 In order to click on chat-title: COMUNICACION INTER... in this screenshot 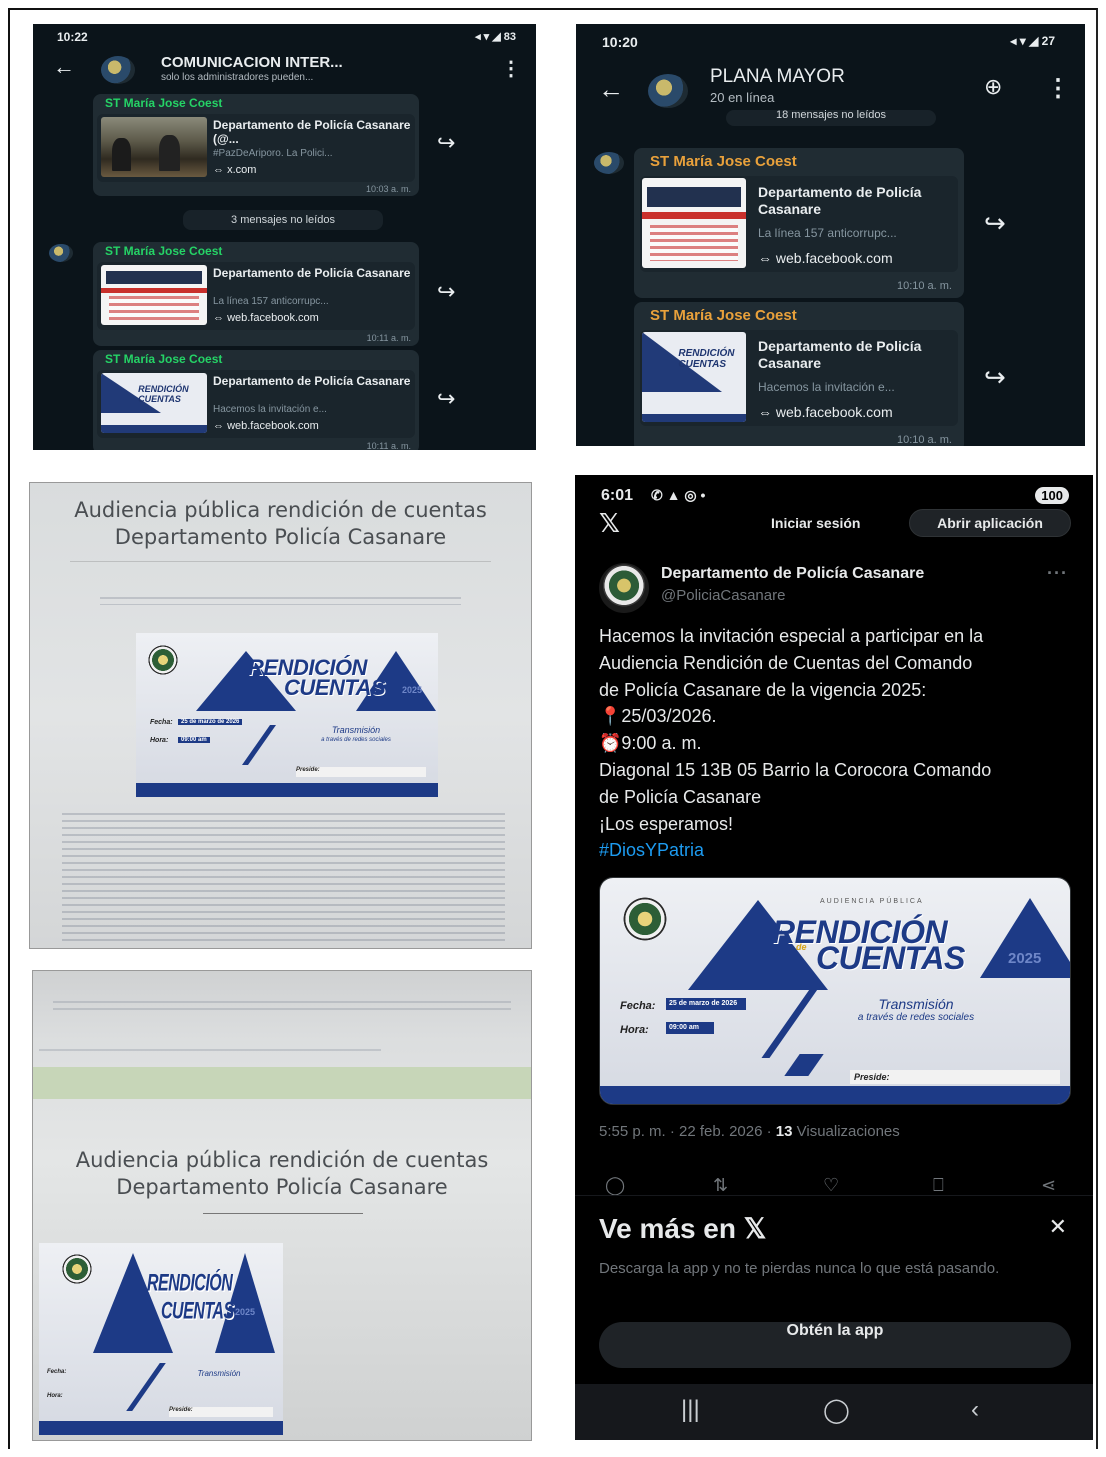, I will do `click(311, 62)`.